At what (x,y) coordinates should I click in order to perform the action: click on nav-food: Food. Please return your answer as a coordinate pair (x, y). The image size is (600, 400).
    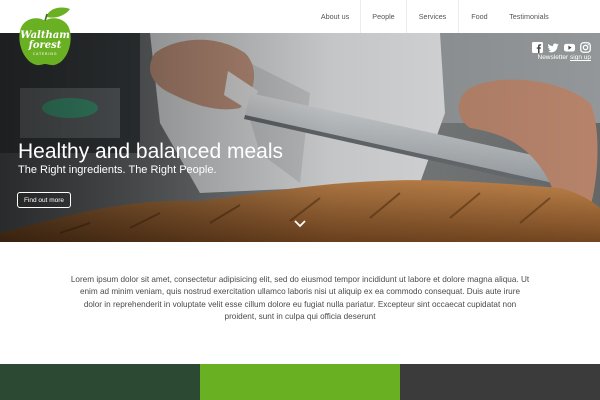
    Looking at the image, I should click on (479, 16).